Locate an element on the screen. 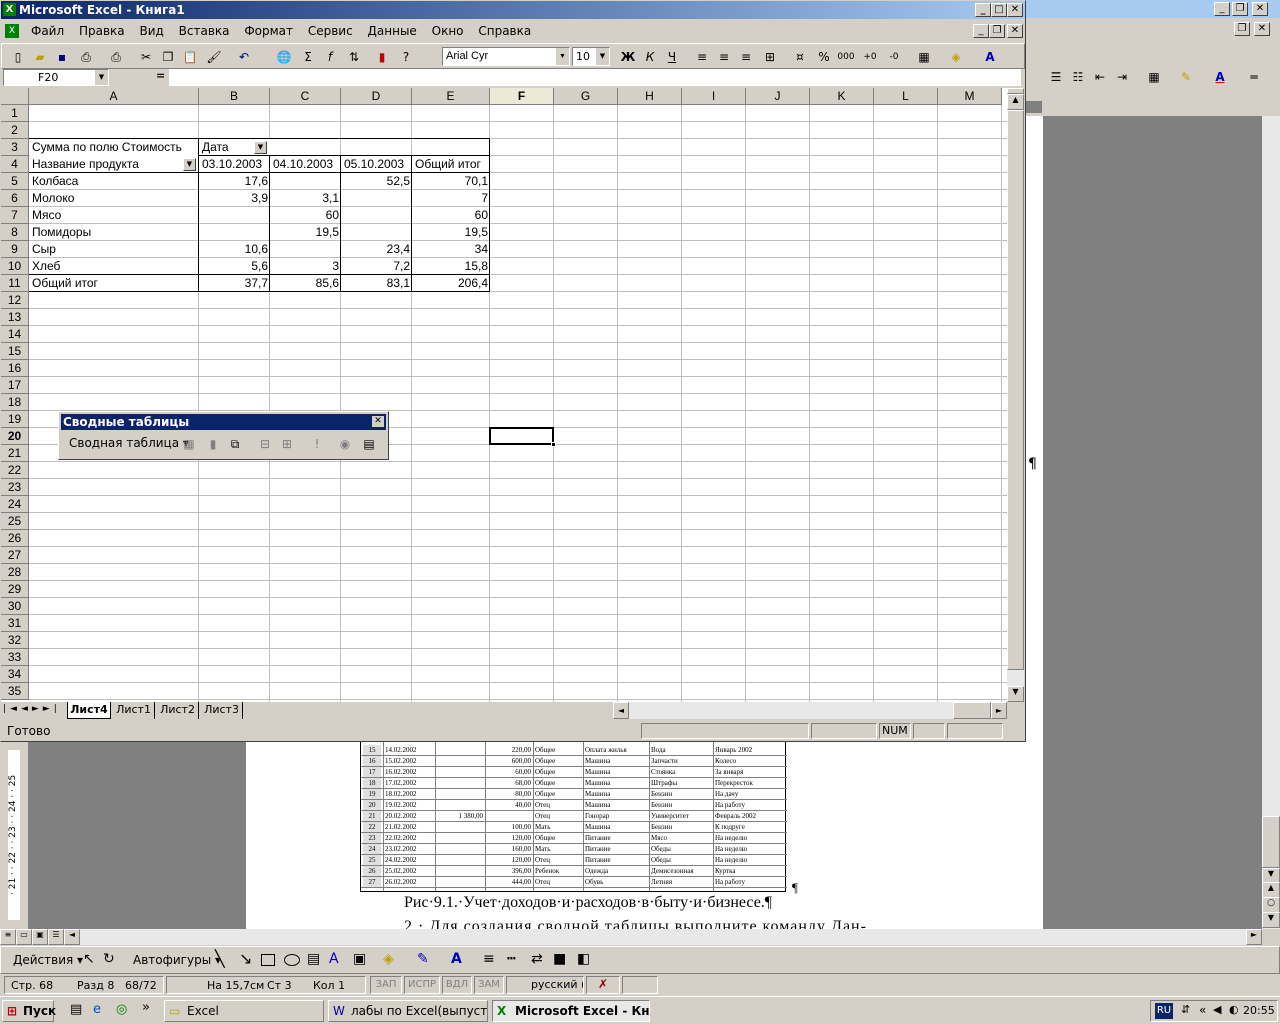 This screenshot has height=1024, width=1280. close-icon: ✕ is located at coordinates (1260, 9).